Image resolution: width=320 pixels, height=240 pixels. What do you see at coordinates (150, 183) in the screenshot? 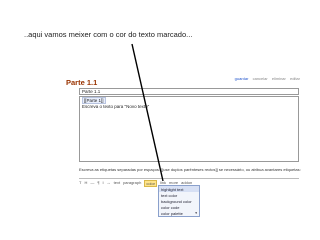
I see `toolbar-button-color: color` at bounding box center [150, 183].